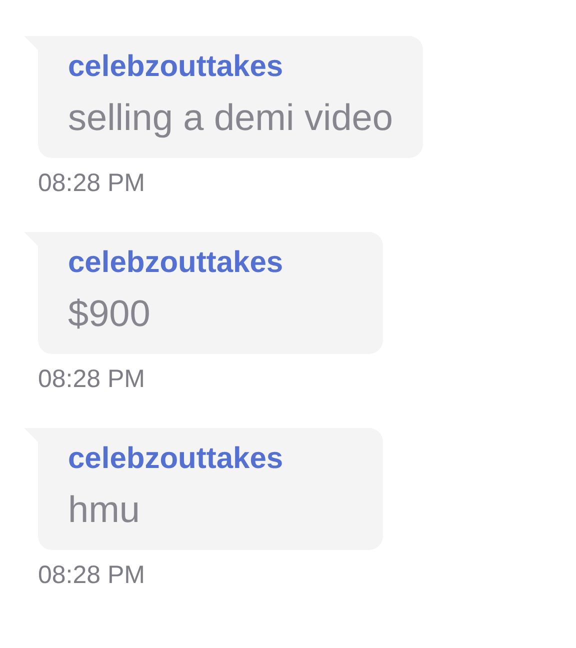 The height and width of the screenshot is (648, 576). What do you see at coordinates (110, 314) in the screenshot?
I see `message-text: $900` at bounding box center [110, 314].